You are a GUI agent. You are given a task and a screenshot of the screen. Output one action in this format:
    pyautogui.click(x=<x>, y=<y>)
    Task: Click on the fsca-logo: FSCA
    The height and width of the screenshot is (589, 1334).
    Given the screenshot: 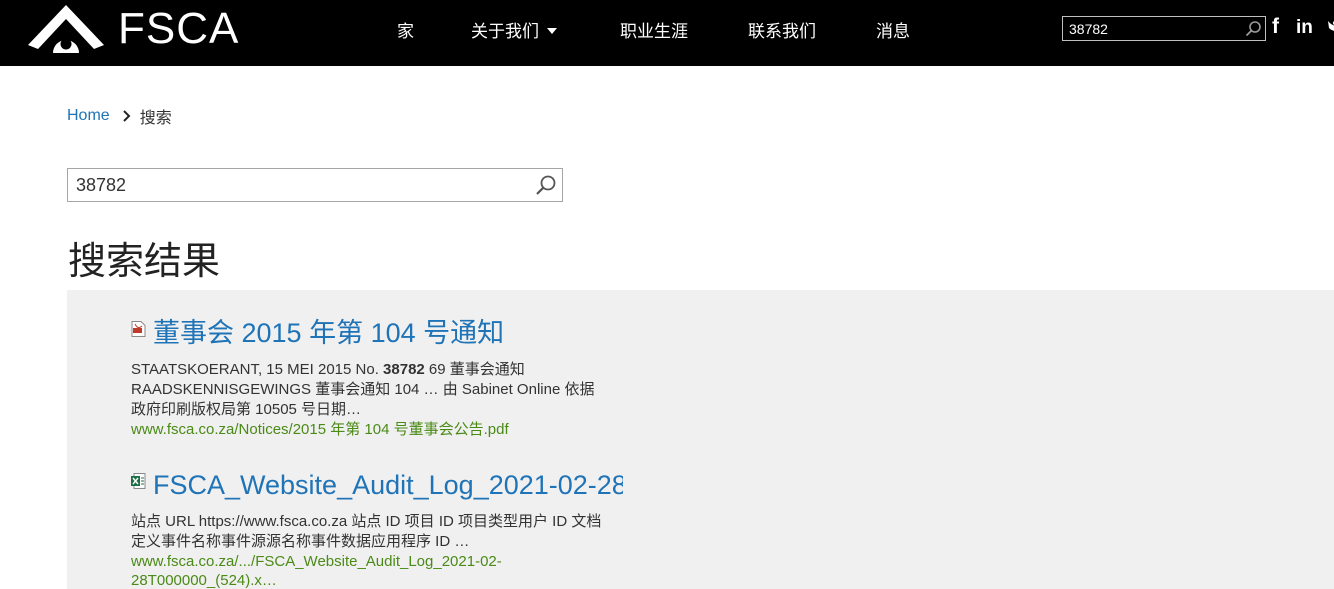 What is the action you would take?
    pyautogui.click(x=132, y=29)
    